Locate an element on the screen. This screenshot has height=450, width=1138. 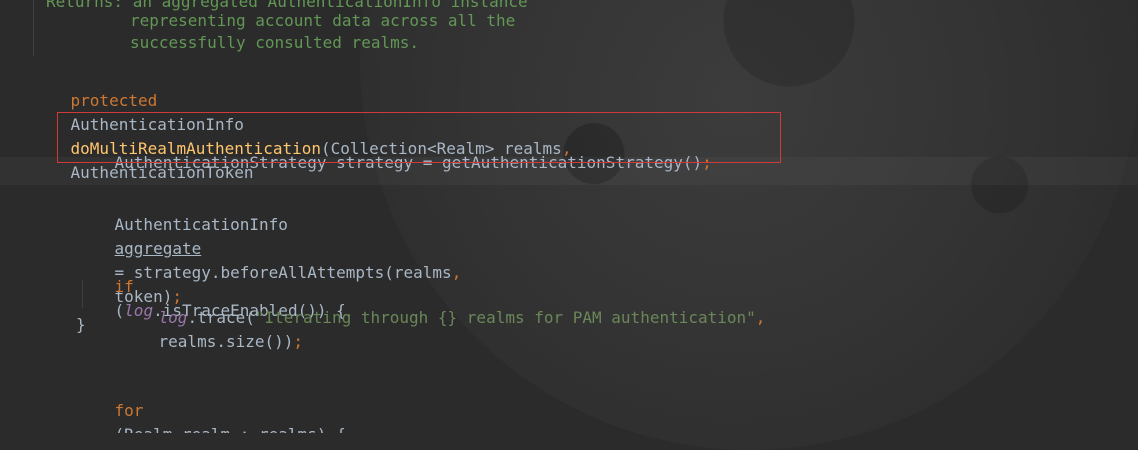
for-loop-header: (Realm realm : realms) { is located at coordinates (230, 429).